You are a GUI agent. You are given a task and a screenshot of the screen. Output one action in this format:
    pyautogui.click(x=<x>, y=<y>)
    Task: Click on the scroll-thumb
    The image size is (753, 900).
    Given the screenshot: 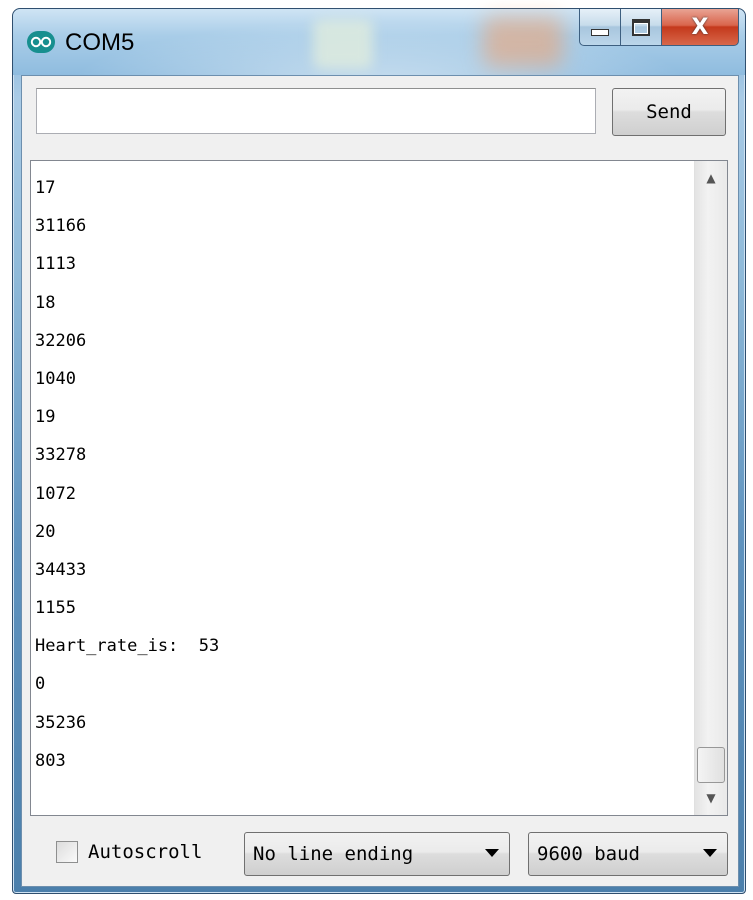 What is the action you would take?
    pyautogui.click(x=711, y=765)
    